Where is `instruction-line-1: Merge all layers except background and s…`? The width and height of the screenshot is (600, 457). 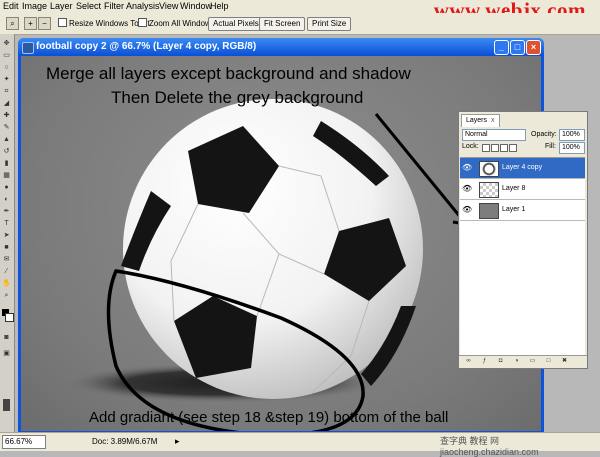
instruction-line-1: Merge all layers except background and s… is located at coordinates (228, 73).